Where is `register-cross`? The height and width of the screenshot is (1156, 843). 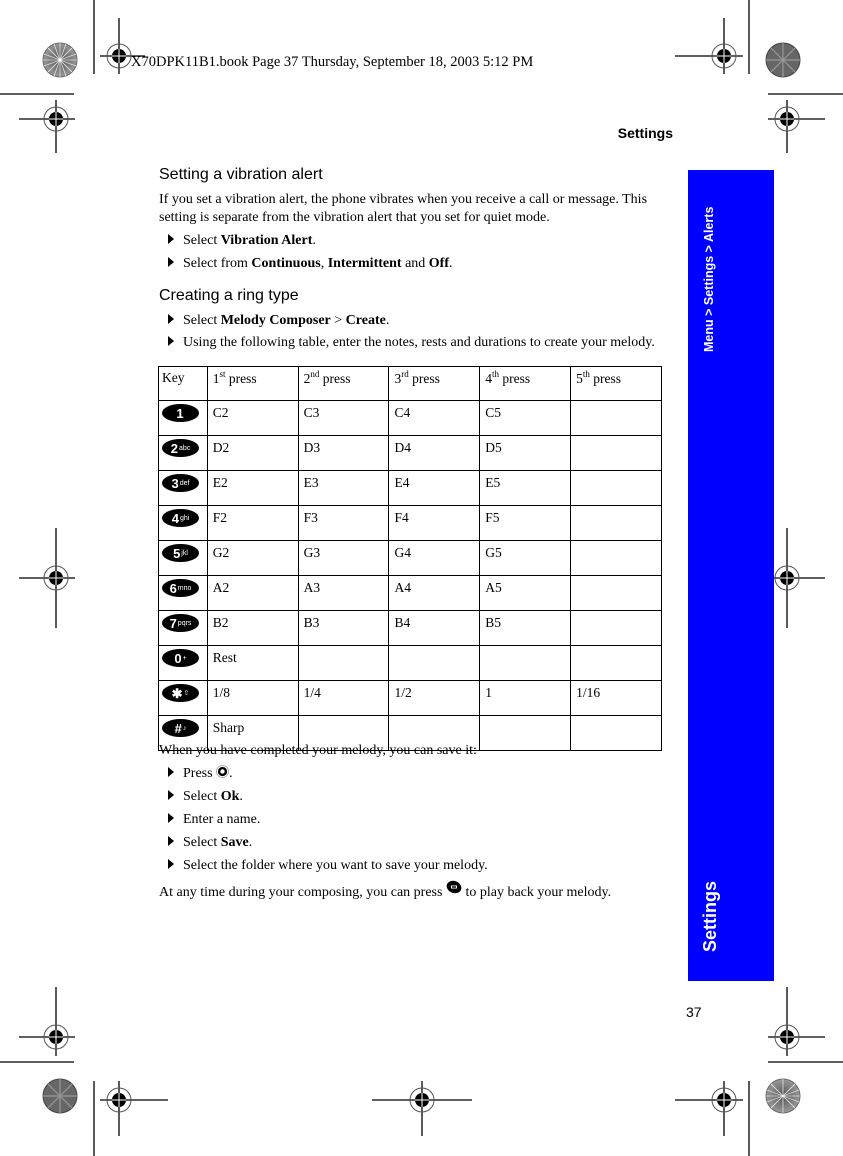
register-cross is located at coordinates (47, 126).